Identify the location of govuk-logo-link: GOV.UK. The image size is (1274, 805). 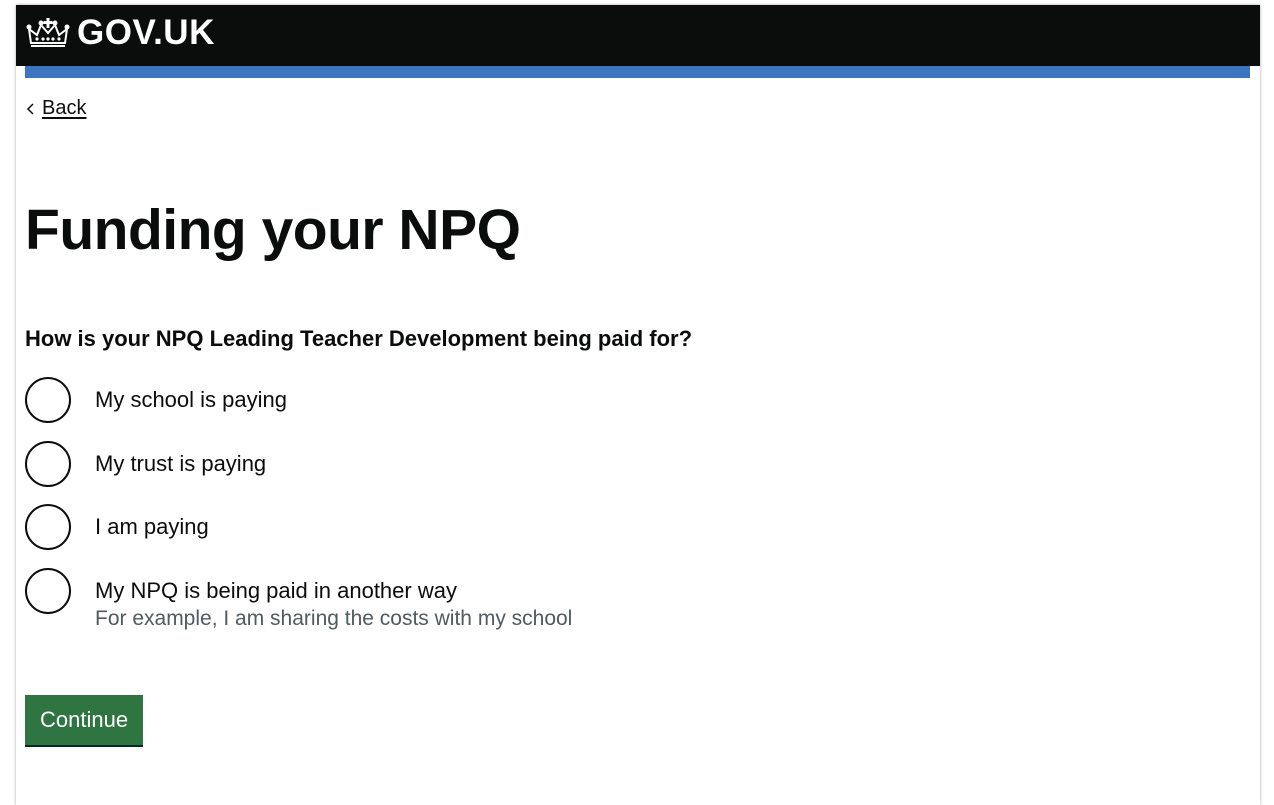
(120, 33).